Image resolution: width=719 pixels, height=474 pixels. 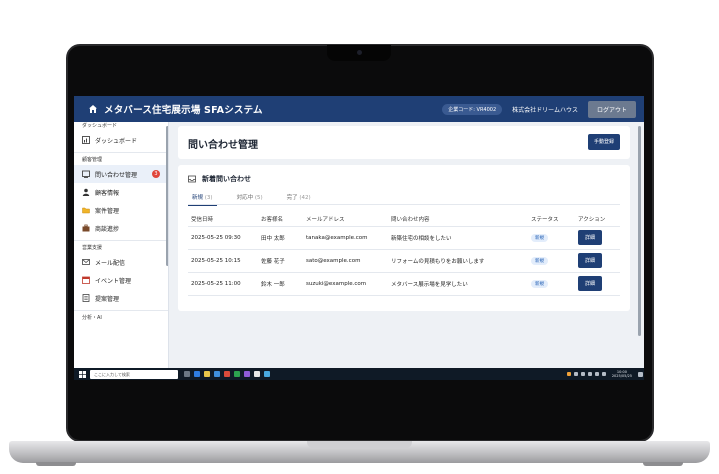 What do you see at coordinates (183, 110) in the screenshot?
I see `app-title: メタバース住宅展示場 SFAシステム` at bounding box center [183, 110].